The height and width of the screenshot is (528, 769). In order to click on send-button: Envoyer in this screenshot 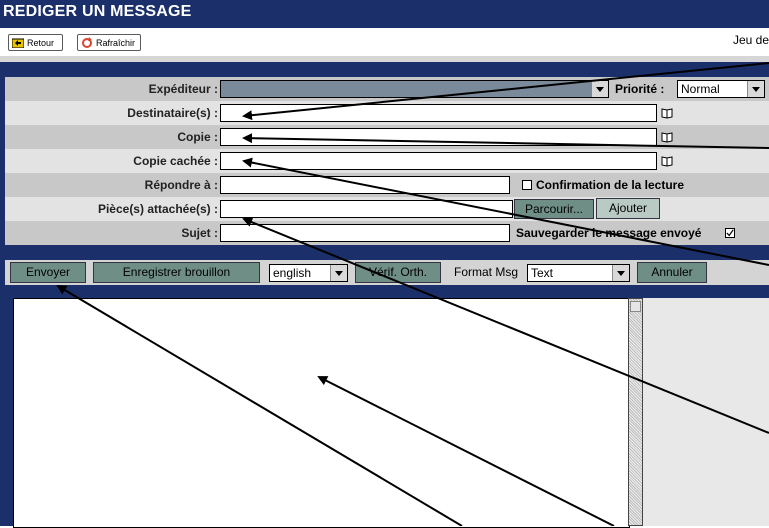, I will do `click(48, 272)`.